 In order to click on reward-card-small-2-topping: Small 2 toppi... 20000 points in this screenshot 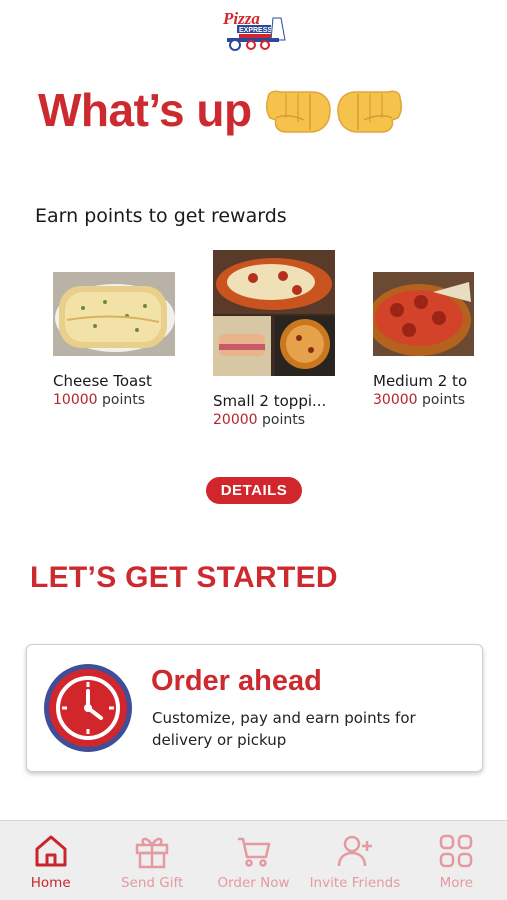, I will do `click(283, 339)`.